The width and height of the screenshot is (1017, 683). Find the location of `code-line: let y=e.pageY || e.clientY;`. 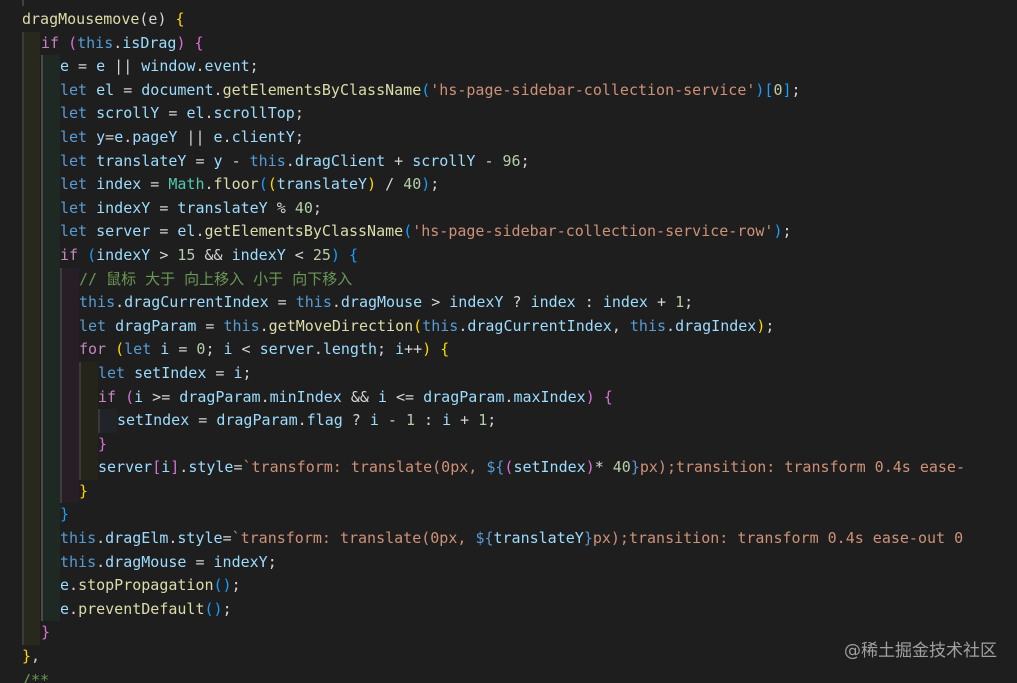

code-line: let y=e.pageY || e.clientY; is located at coordinates (508, 137).